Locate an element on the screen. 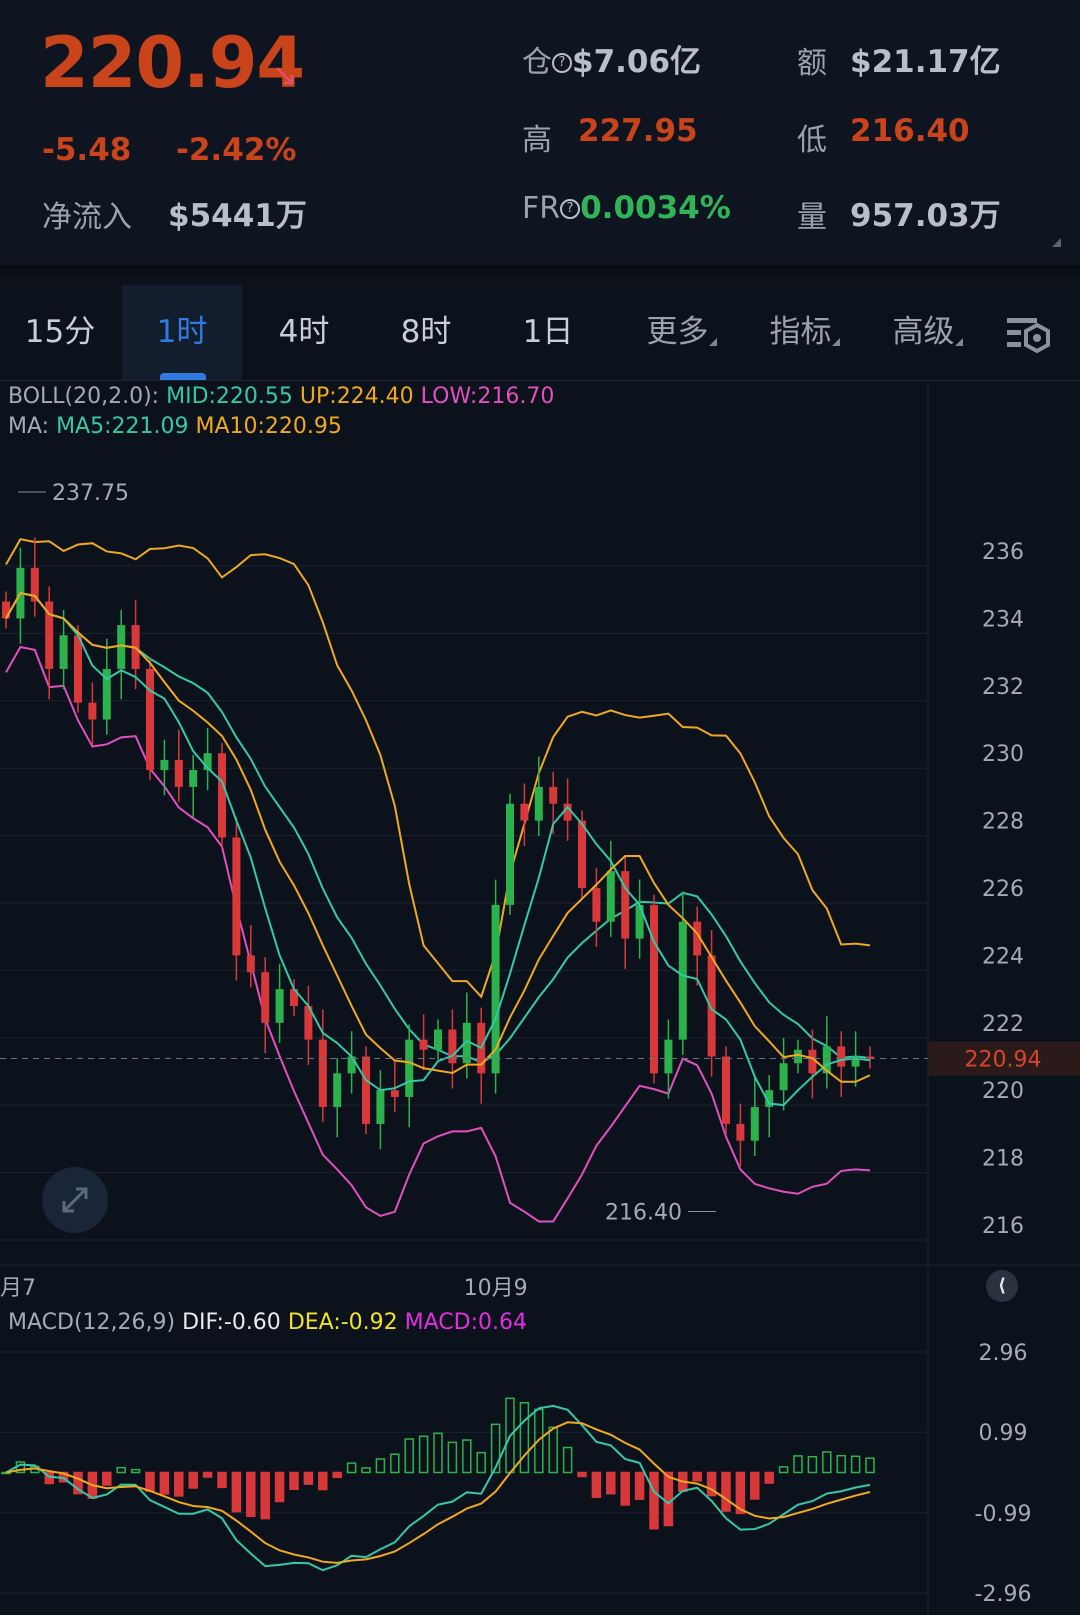 This screenshot has height=1615, width=1080. tab-1d: 1日 is located at coordinates (548, 332).